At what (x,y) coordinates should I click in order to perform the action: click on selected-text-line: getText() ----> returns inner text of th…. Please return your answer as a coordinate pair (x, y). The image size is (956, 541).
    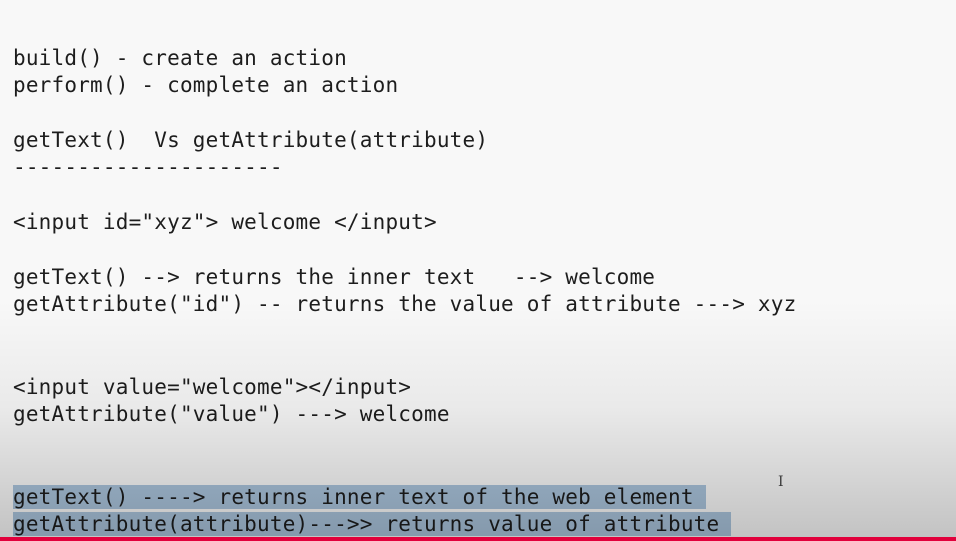
    Looking at the image, I should click on (359, 497).